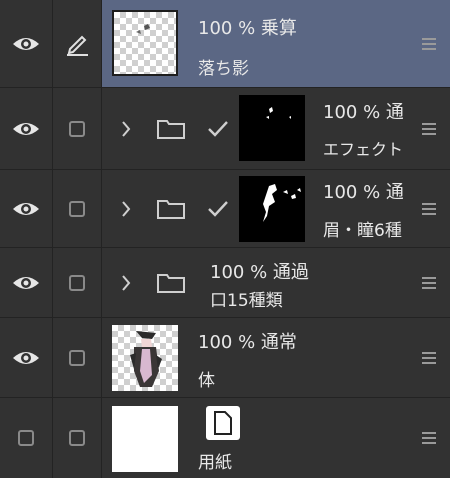  I want to click on layer-name: 体, so click(206, 381).